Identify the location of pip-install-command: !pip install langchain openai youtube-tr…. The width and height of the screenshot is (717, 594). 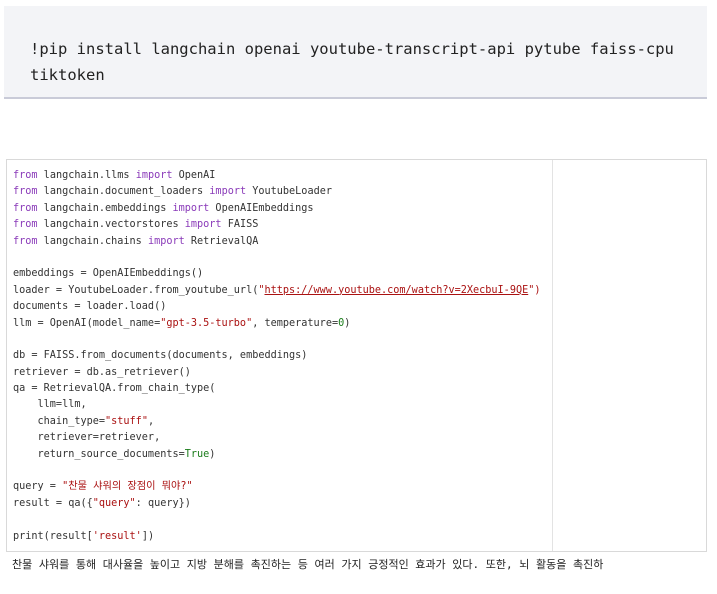
(357, 62).